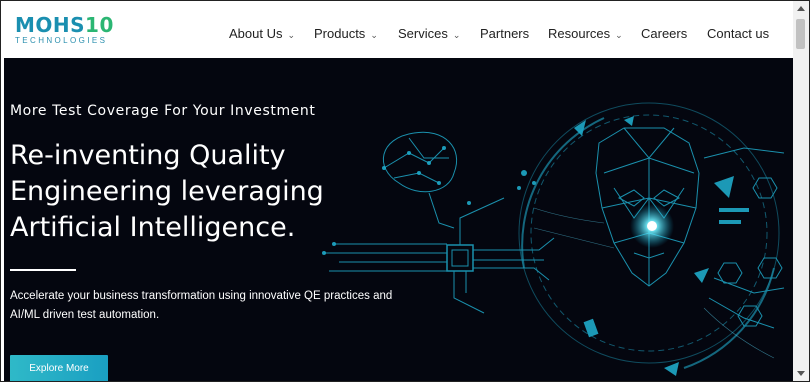  I want to click on description-line: AI/ML driven test automation., so click(85, 315).